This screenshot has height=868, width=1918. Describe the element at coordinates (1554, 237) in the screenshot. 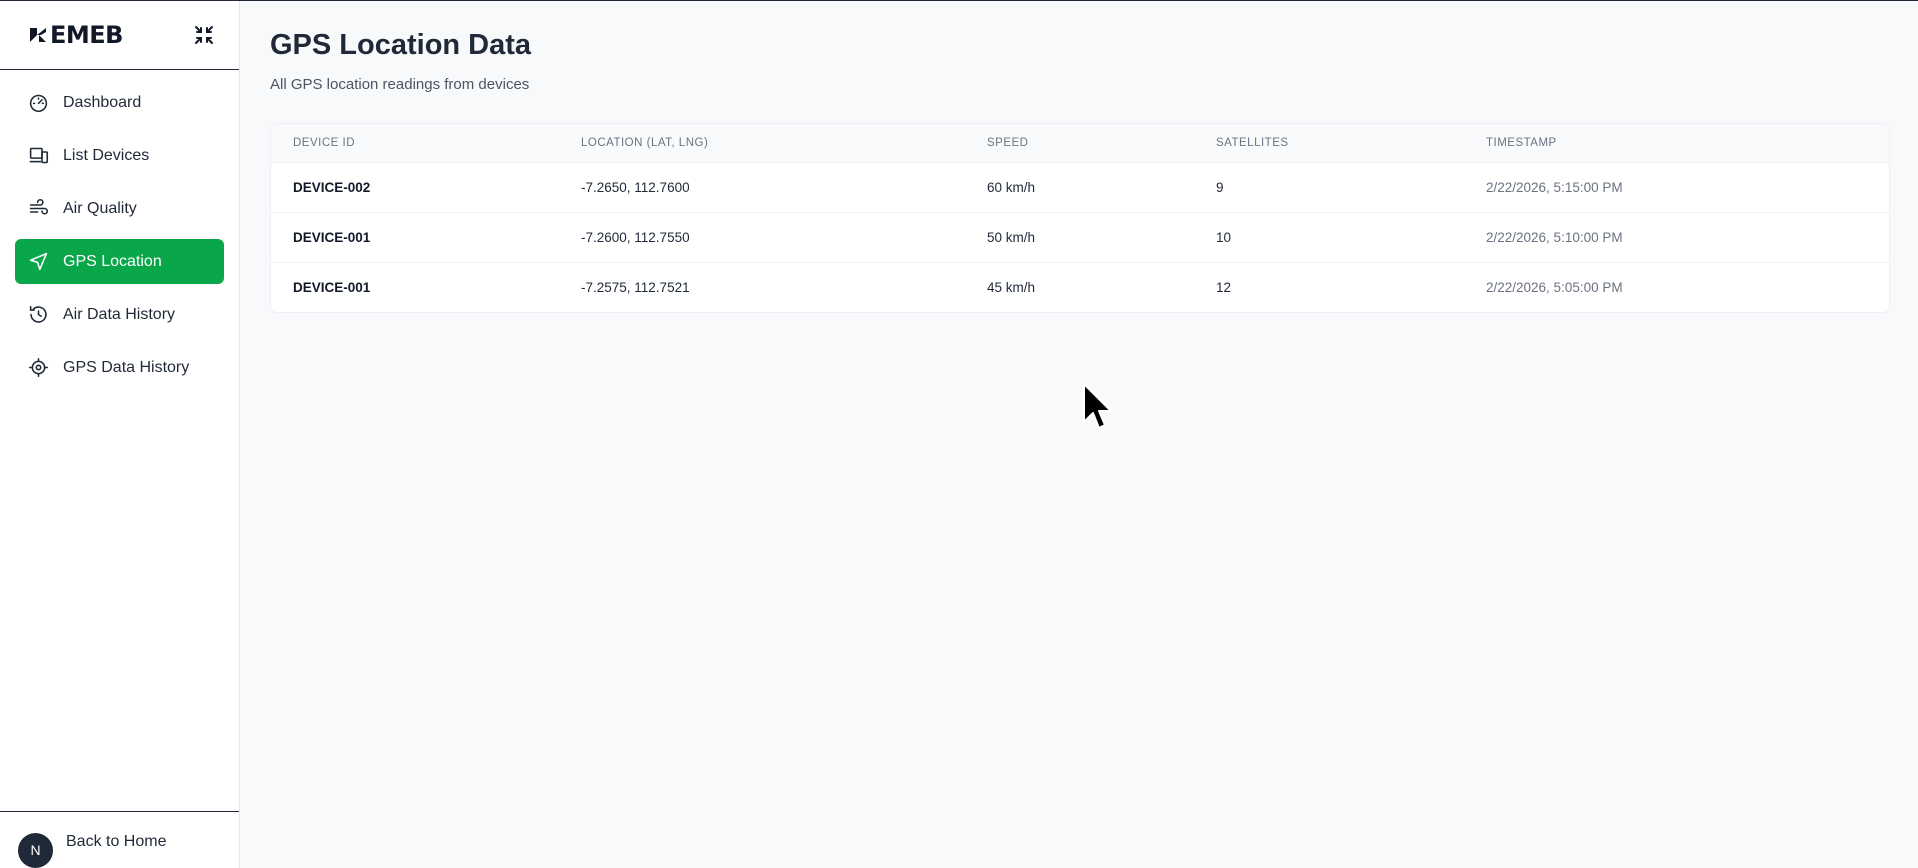

I see `cell-timestamp: 2/22/2026, 5:10:00 PM` at that location.